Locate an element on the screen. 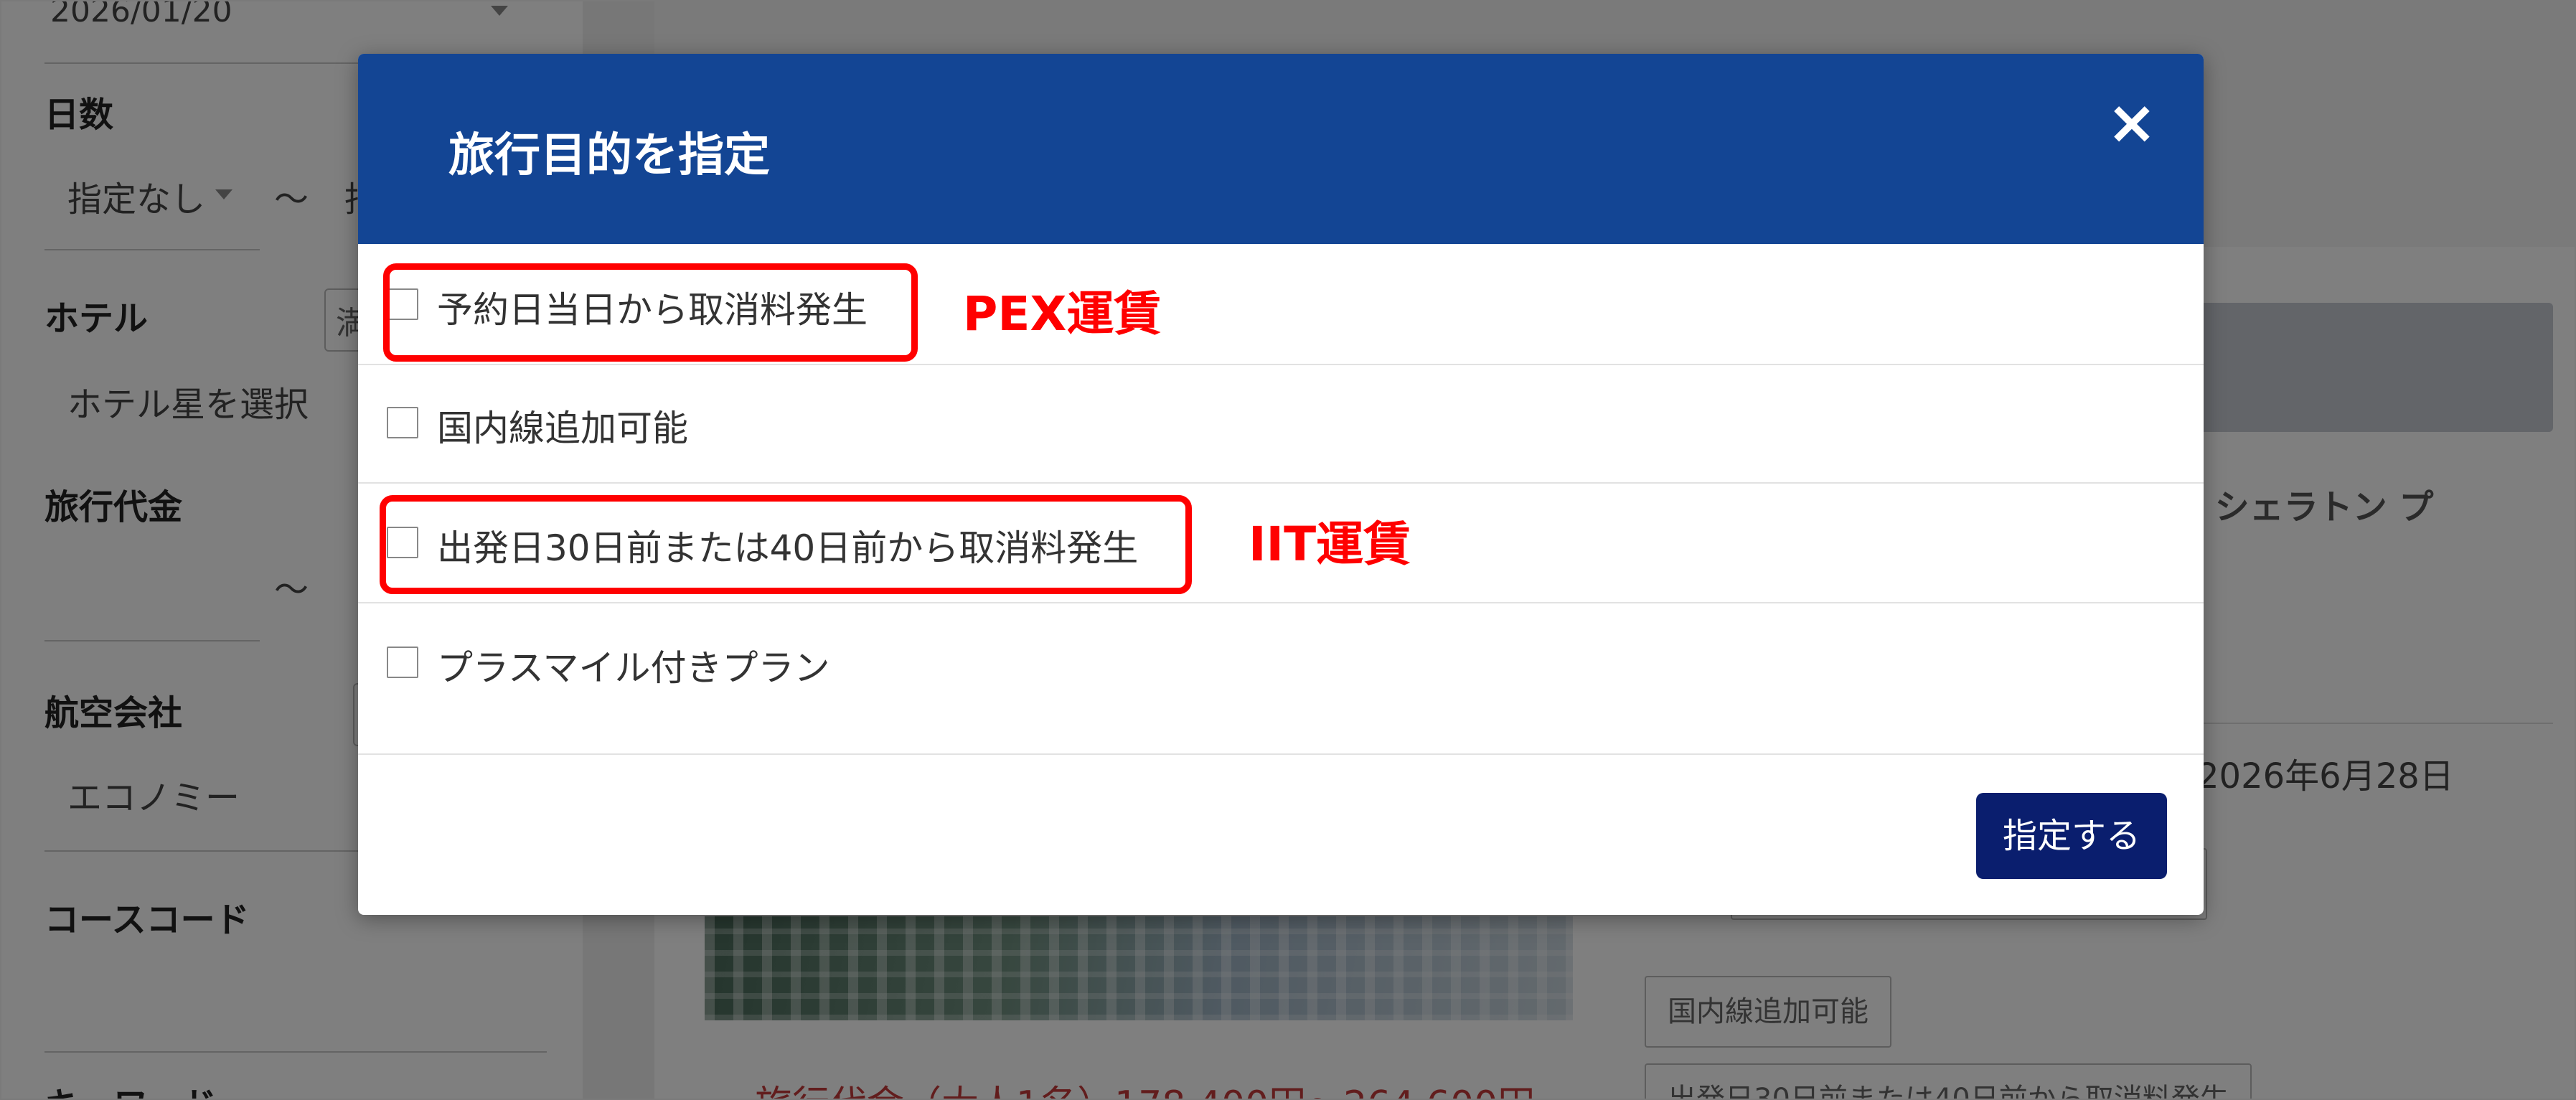 The height and width of the screenshot is (1100, 2576). pex-fare-label: PEX運賃 is located at coordinates (1062, 314).